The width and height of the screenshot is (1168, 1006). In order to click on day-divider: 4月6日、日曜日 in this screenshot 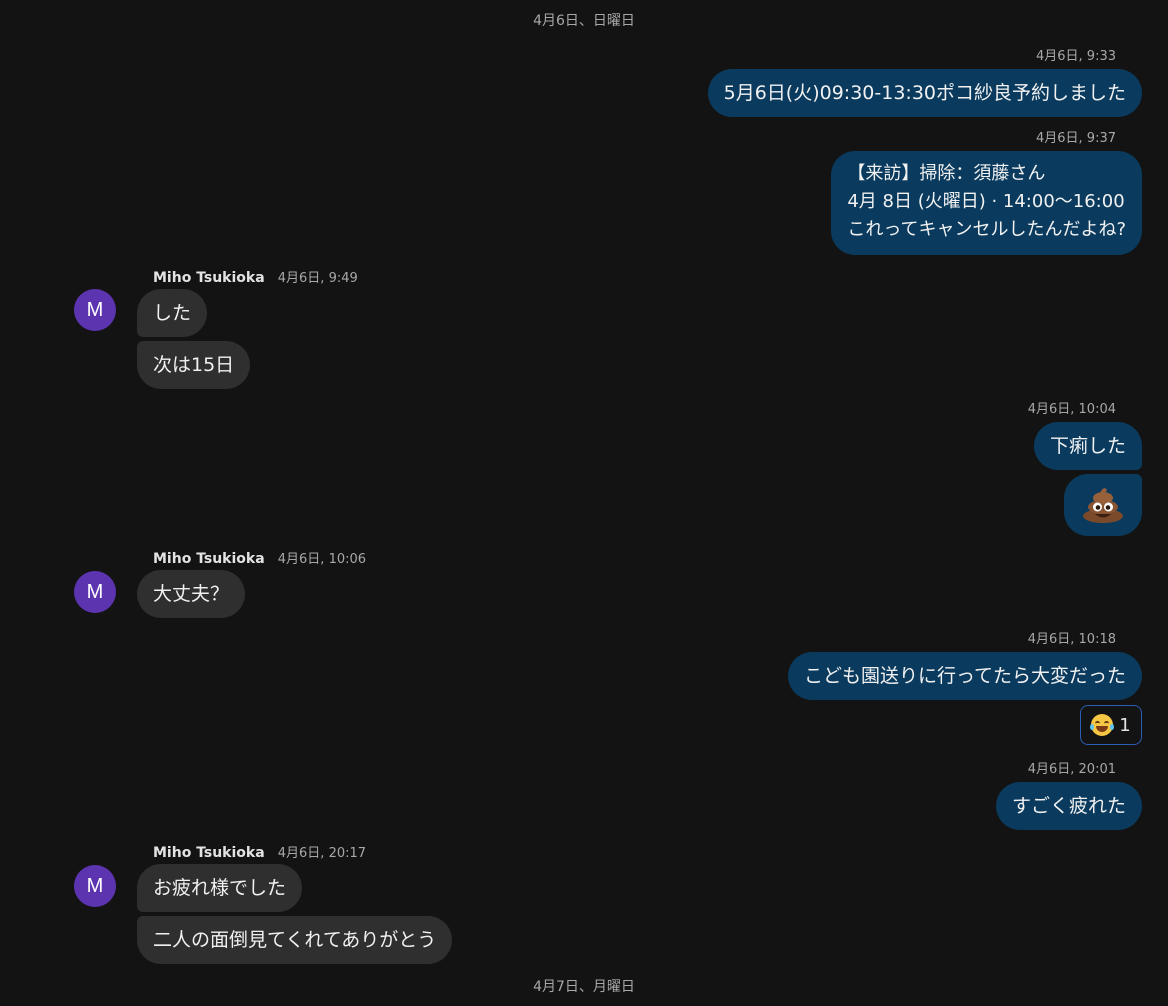, I will do `click(584, 21)`.